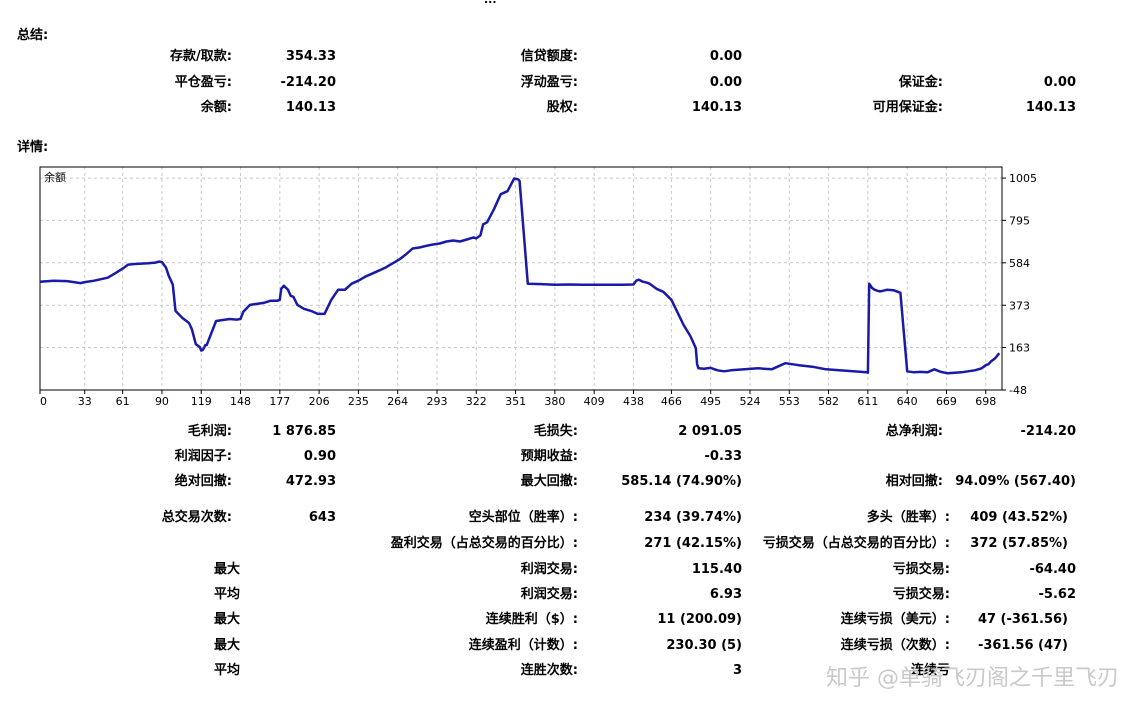 The width and height of the screenshot is (1148, 723). What do you see at coordinates (594, 401) in the screenshot?
I see `x-tick-label: 409` at bounding box center [594, 401].